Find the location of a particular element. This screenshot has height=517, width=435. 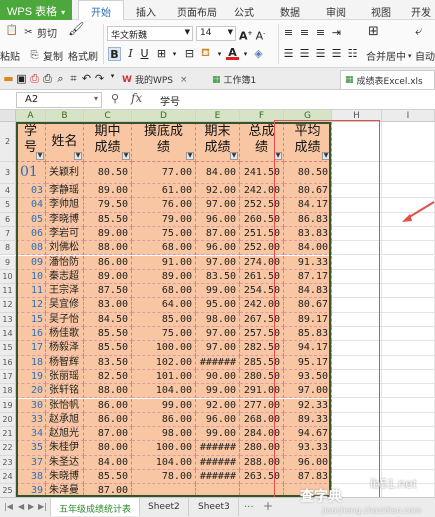

folder-icon: ▬ is located at coordinates (8, 78).